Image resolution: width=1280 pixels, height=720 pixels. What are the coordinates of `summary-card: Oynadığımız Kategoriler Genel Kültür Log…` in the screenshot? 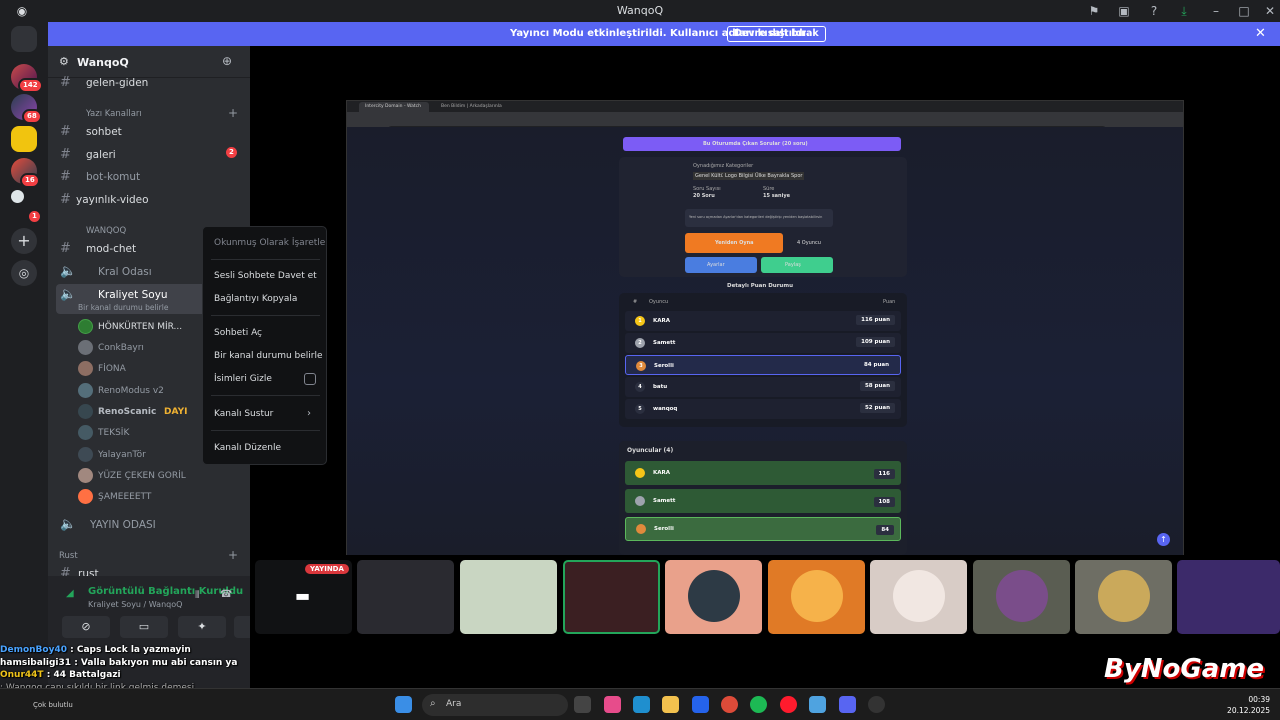 It's located at (763, 223).